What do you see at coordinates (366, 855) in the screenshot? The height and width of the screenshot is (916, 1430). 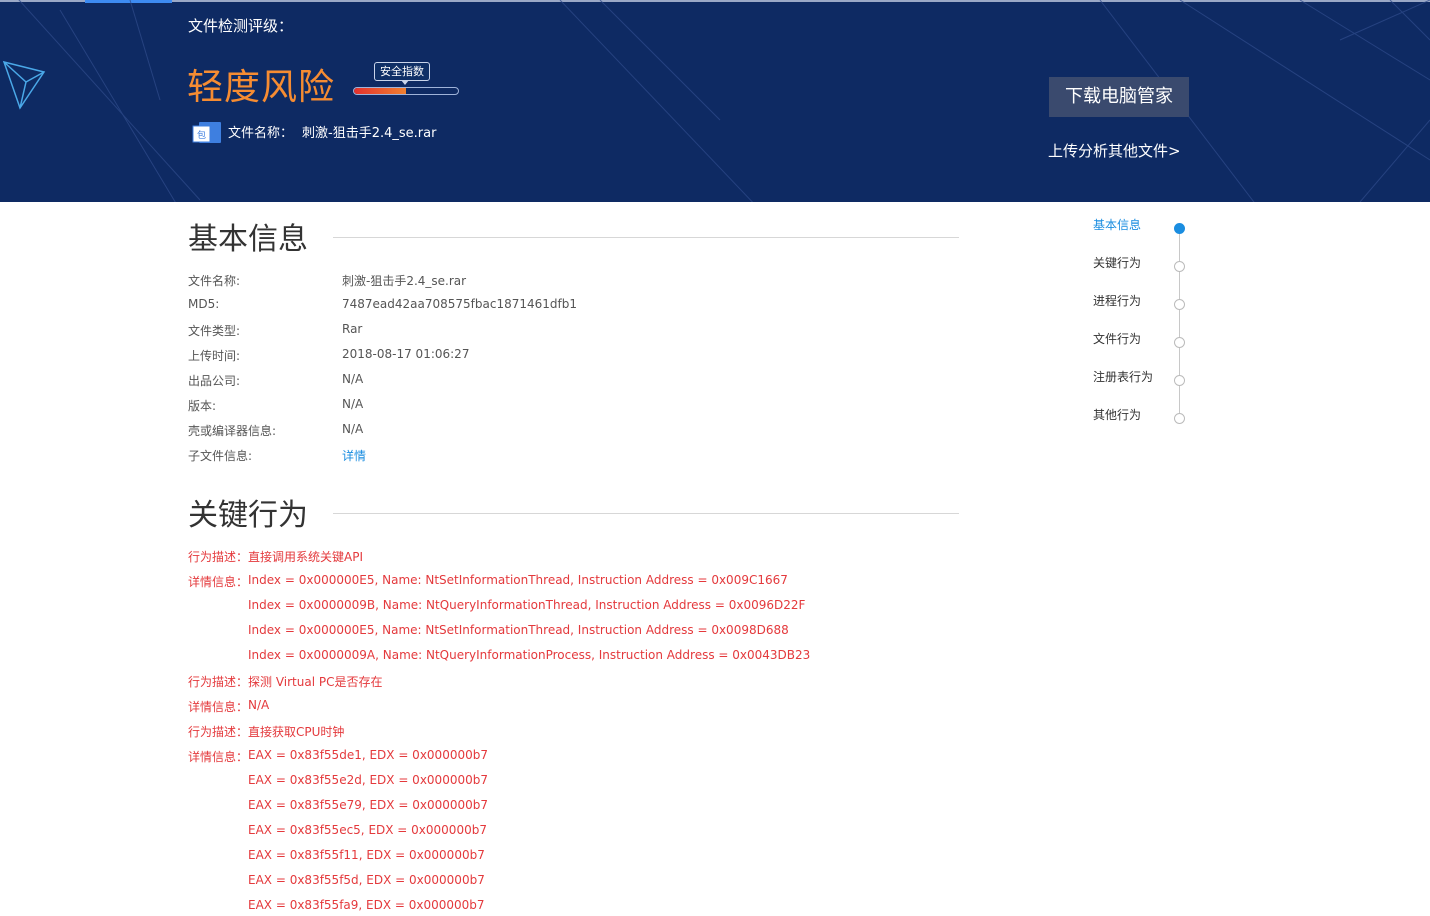 I see `behavior-value: EAX = 0x83f55f11, EDX = 0x000000b7` at bounding box center [366, 855].